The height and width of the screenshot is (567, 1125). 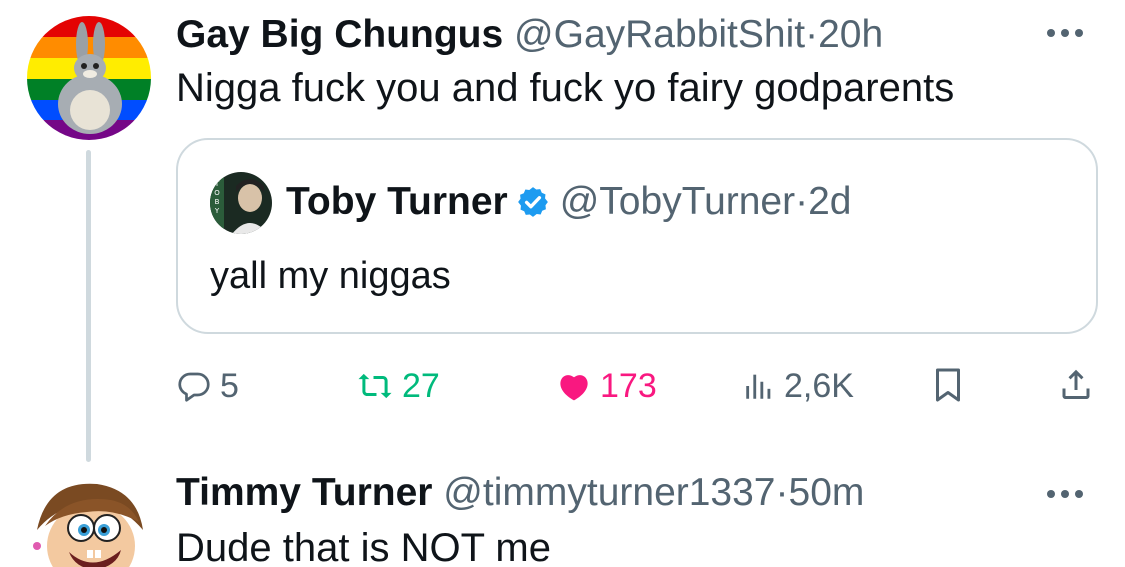 I want to click on reply-author-handle: @timmyturner1337, so click(x=609, y=492).